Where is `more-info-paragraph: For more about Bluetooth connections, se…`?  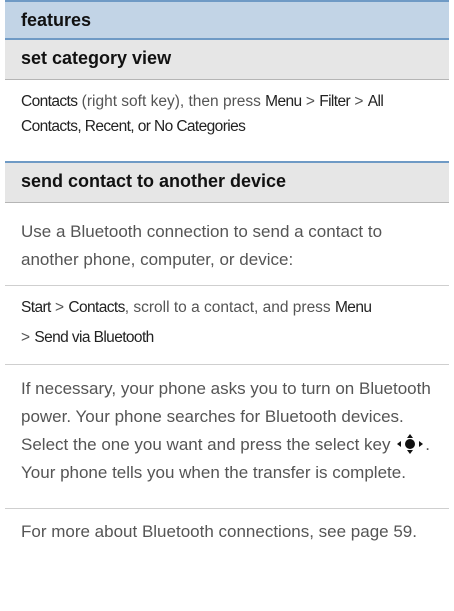 more-info-paragraph: For more about Bluetooth connections, se… is located at coordinates (219, 531).